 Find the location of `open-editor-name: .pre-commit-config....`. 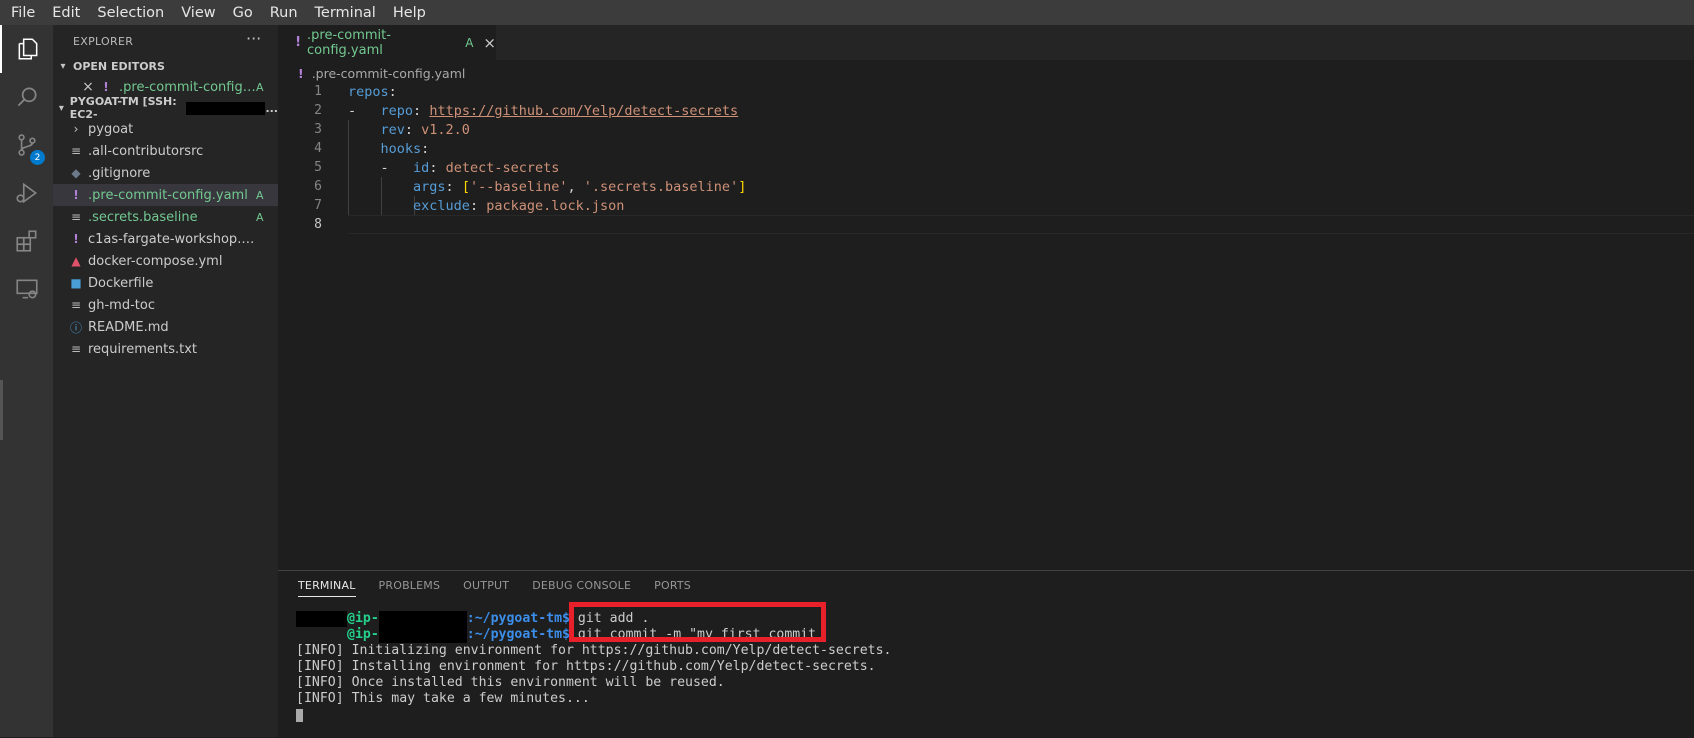

open-editor-name: .pre-commit-config.... is located at coordinates (187, 87).